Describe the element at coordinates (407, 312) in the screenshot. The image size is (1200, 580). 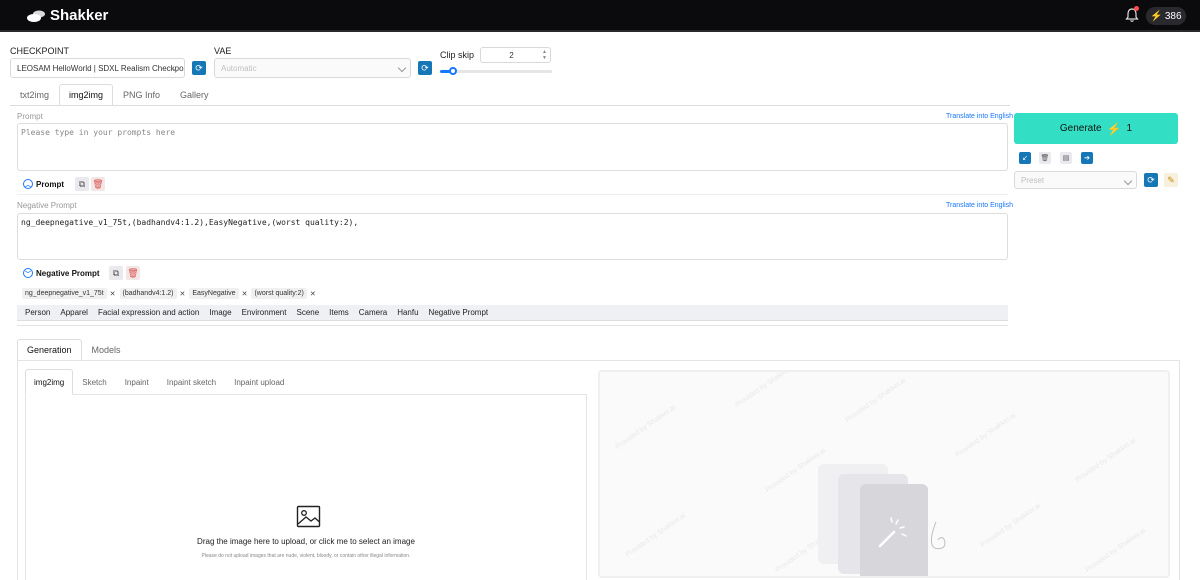
I see `category-hanfu: Hanfu` at that location.